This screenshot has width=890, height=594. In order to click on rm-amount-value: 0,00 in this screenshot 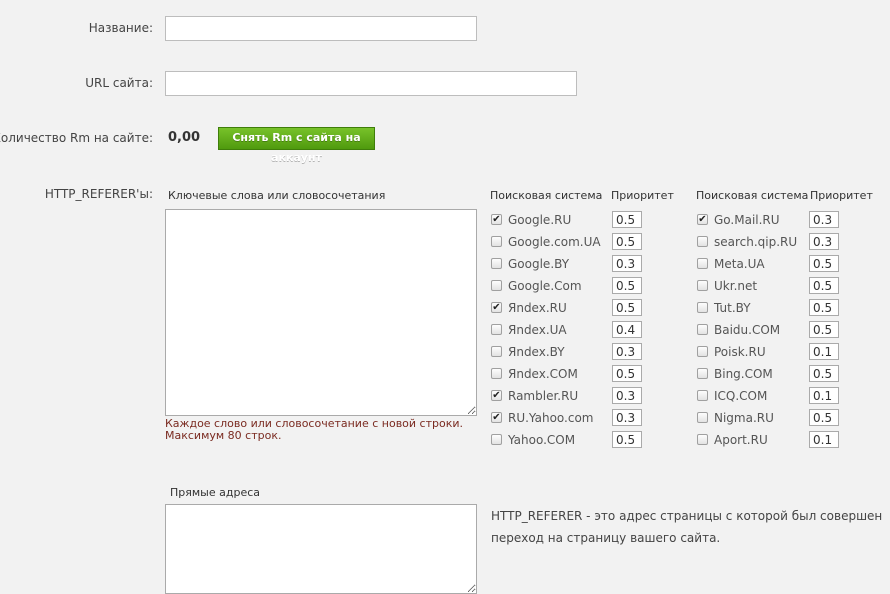, I will do `click(184, 137)`.